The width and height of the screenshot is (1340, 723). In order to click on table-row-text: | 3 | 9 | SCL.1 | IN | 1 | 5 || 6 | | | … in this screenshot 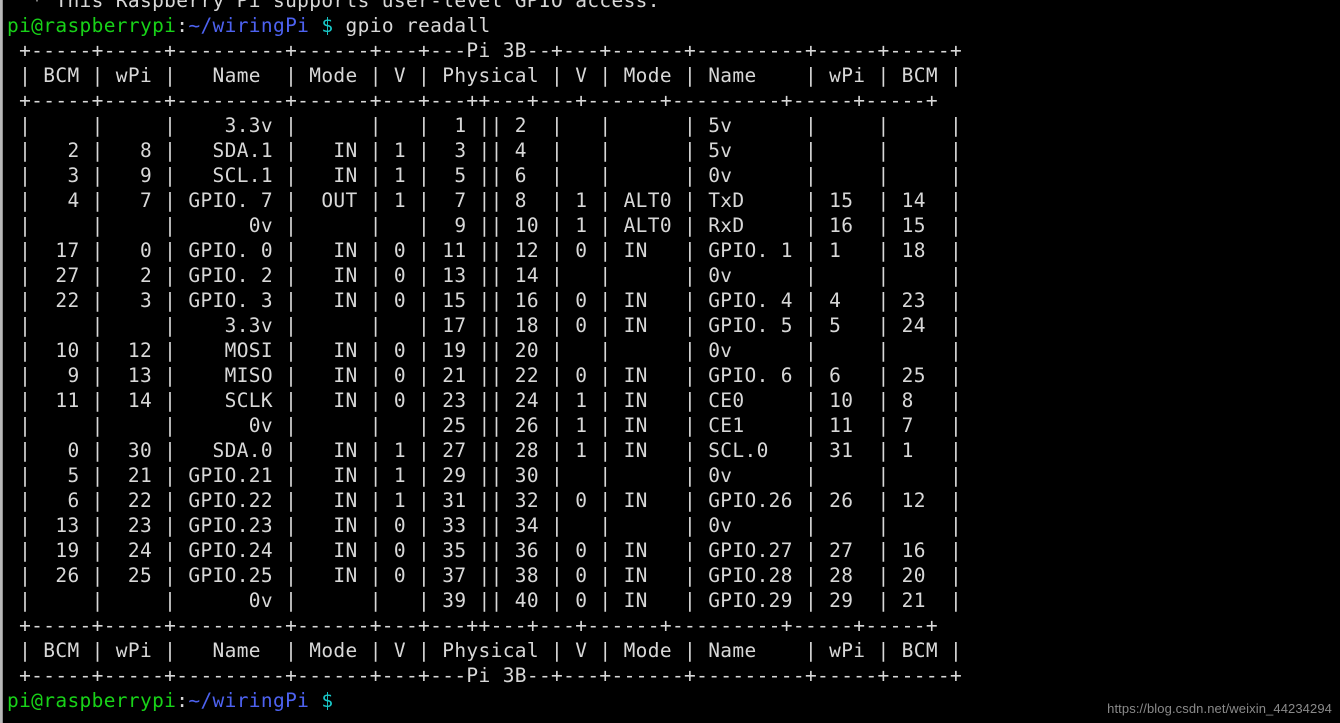, I will do `click(485, 175)`.